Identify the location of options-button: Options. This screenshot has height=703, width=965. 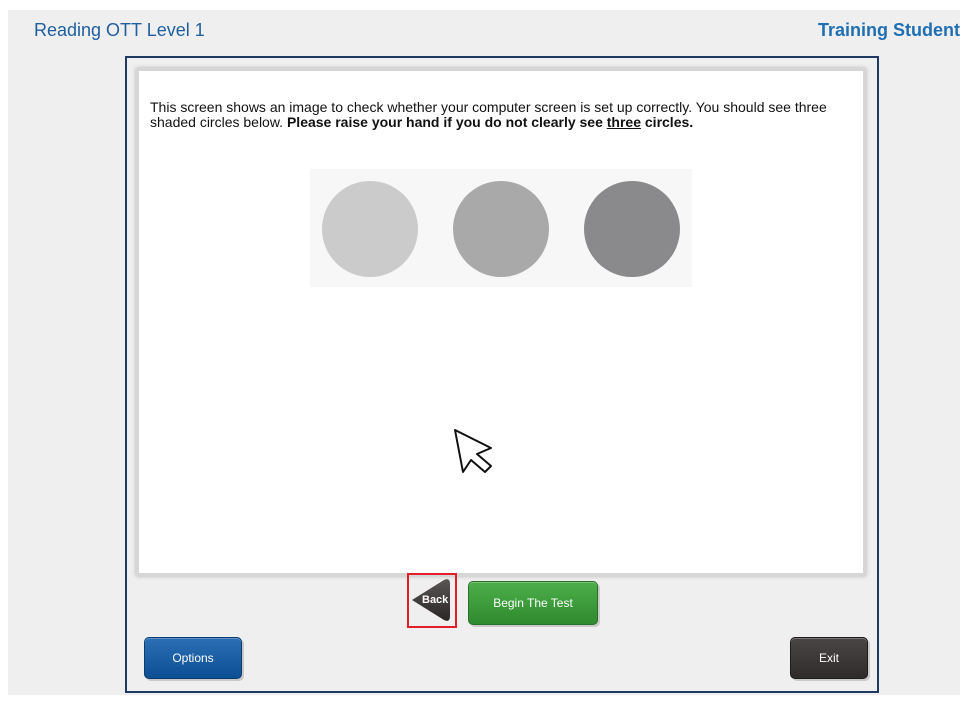
(193, 658).